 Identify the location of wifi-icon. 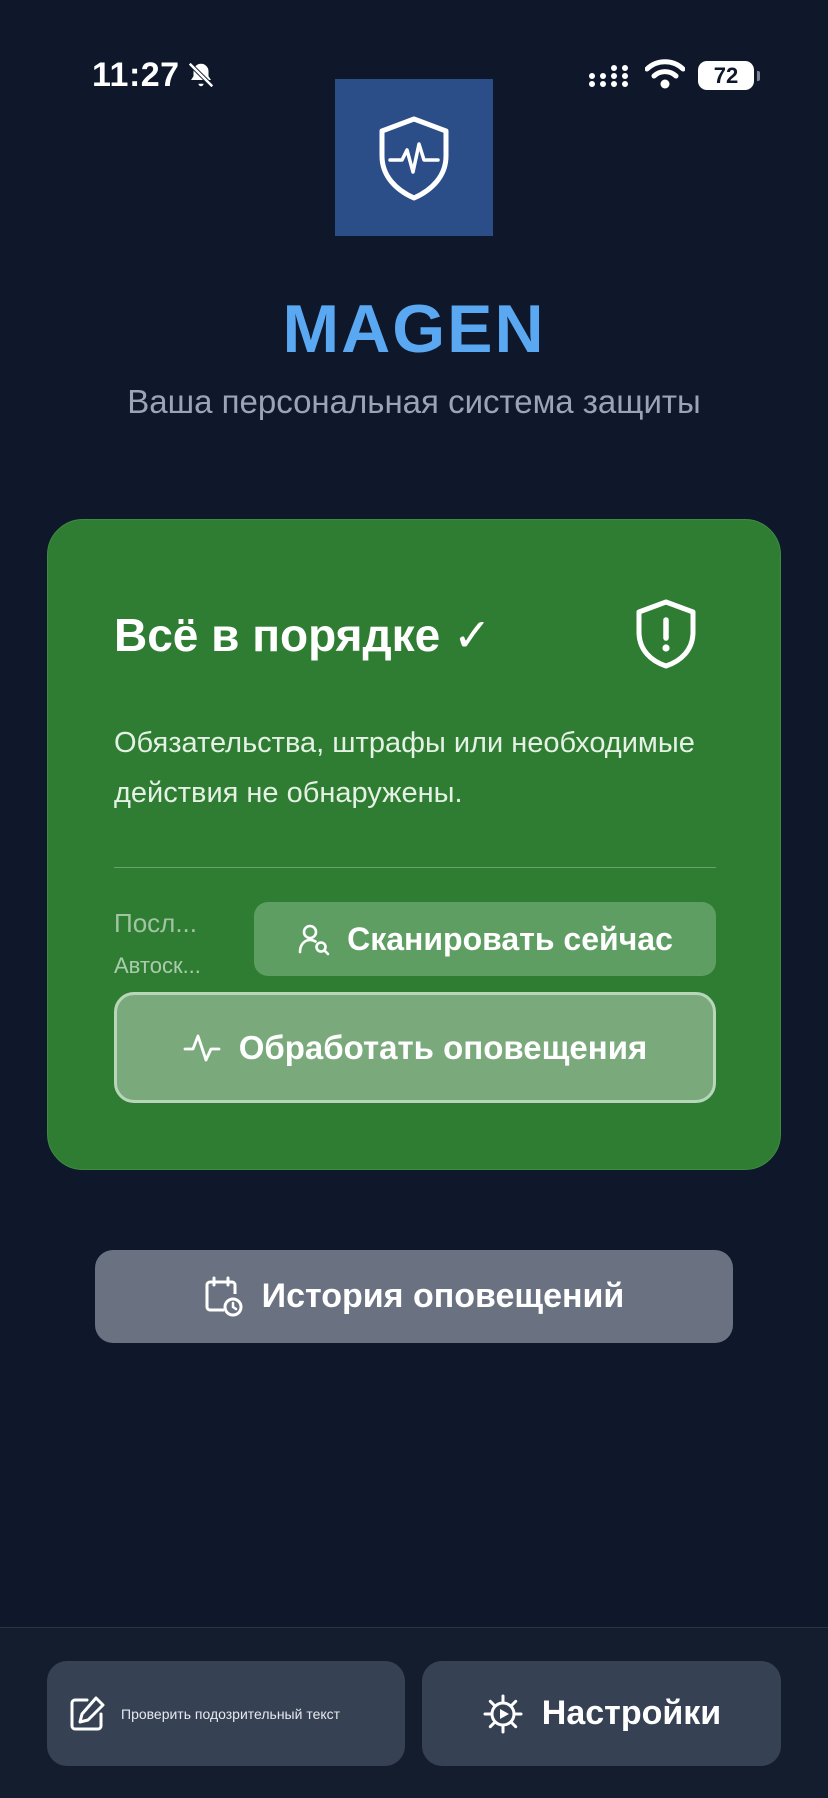
(665, 74).